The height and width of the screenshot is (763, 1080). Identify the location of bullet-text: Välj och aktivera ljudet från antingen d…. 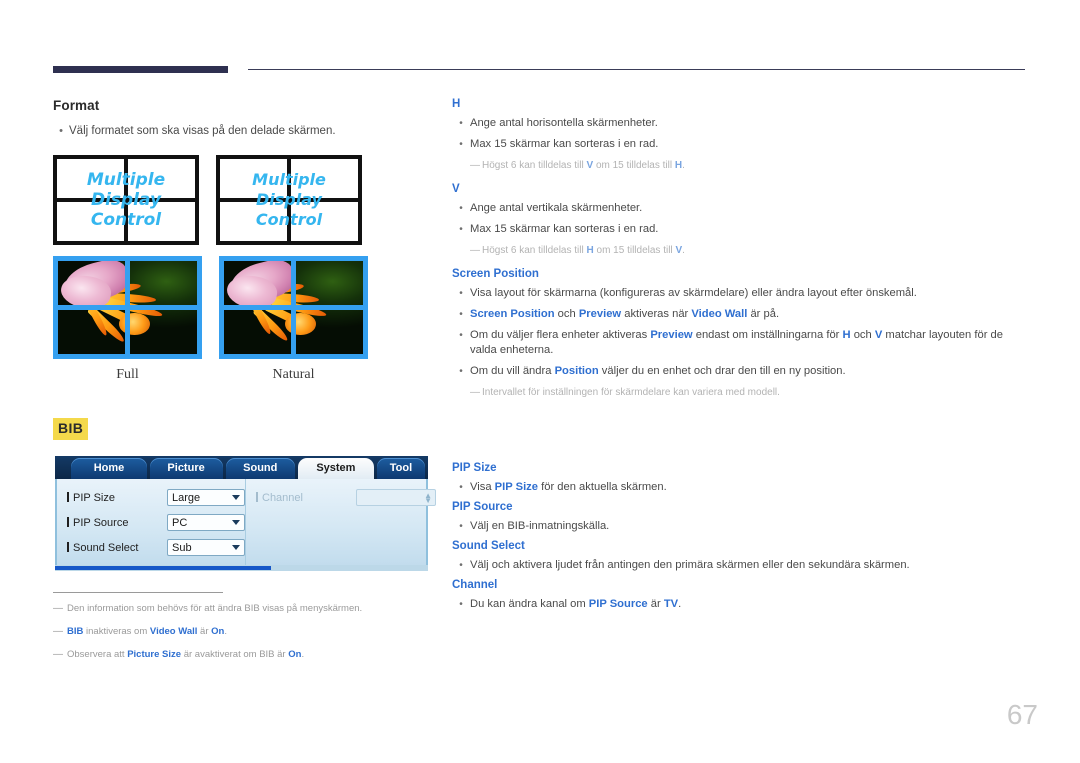
(690, 565).